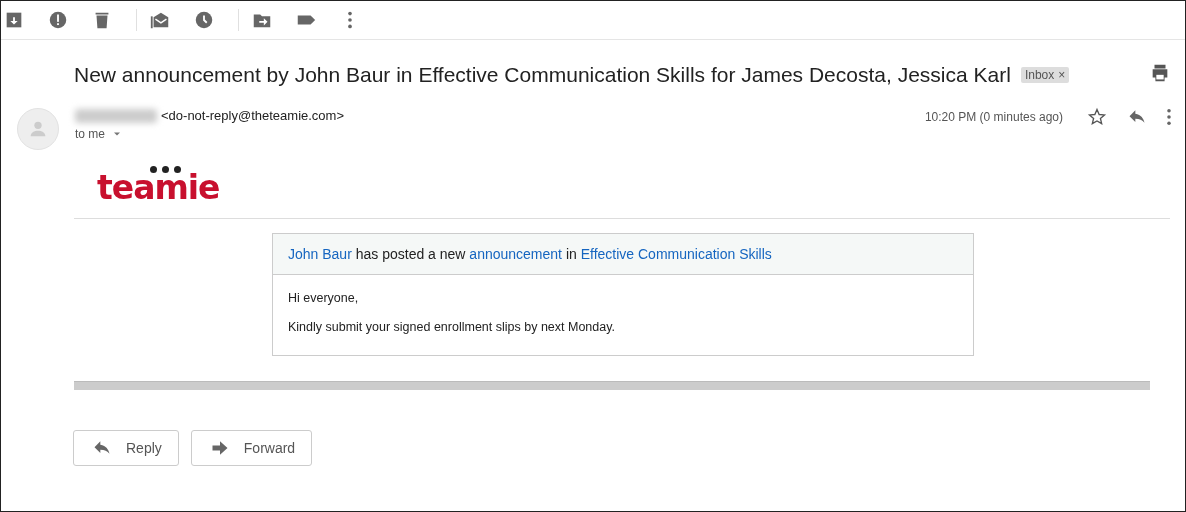  Describe the element at coordinates (452, 327) in the screenshot. I see `message-paragraph: Kindly submit your signed enrollment slips by next Monday.` at that location.